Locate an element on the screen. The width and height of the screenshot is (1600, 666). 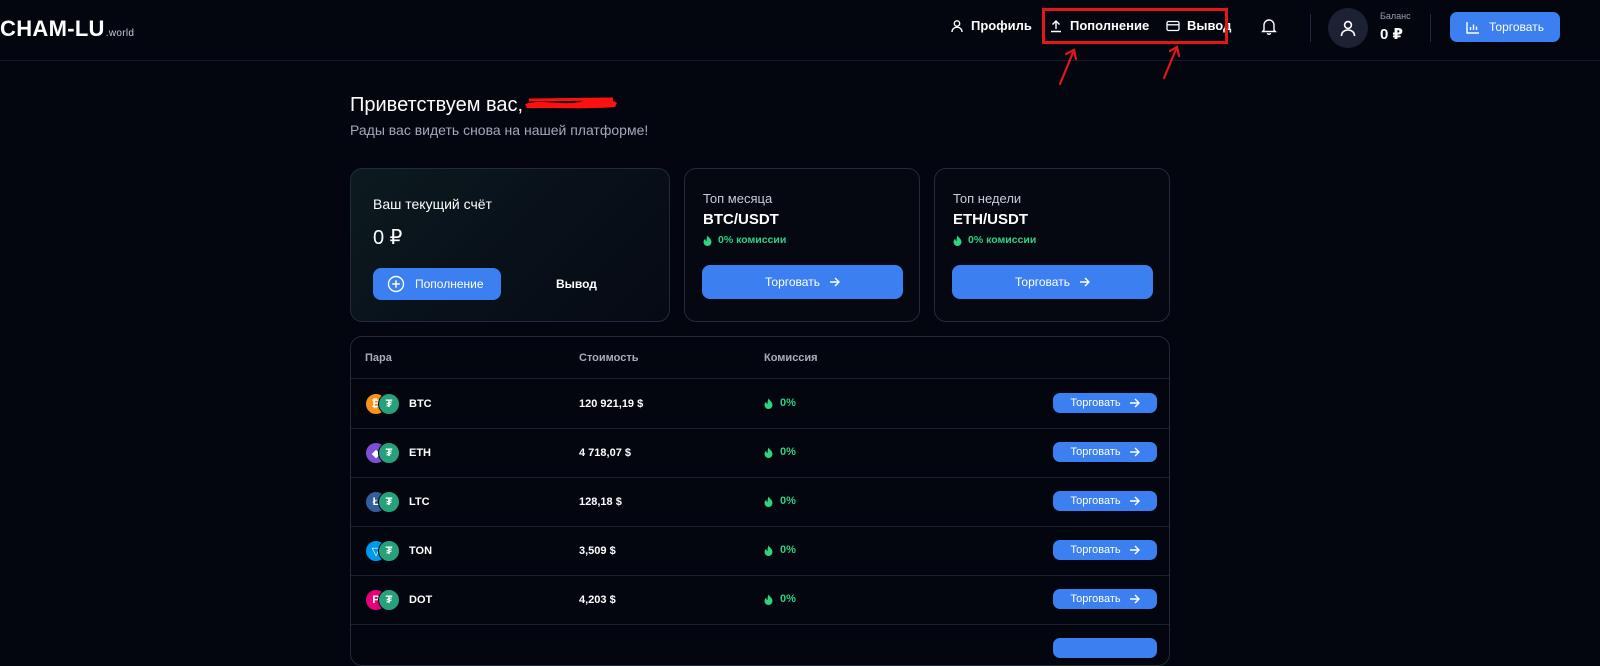
plus-circle-icon is located at coordinates (396, 284).